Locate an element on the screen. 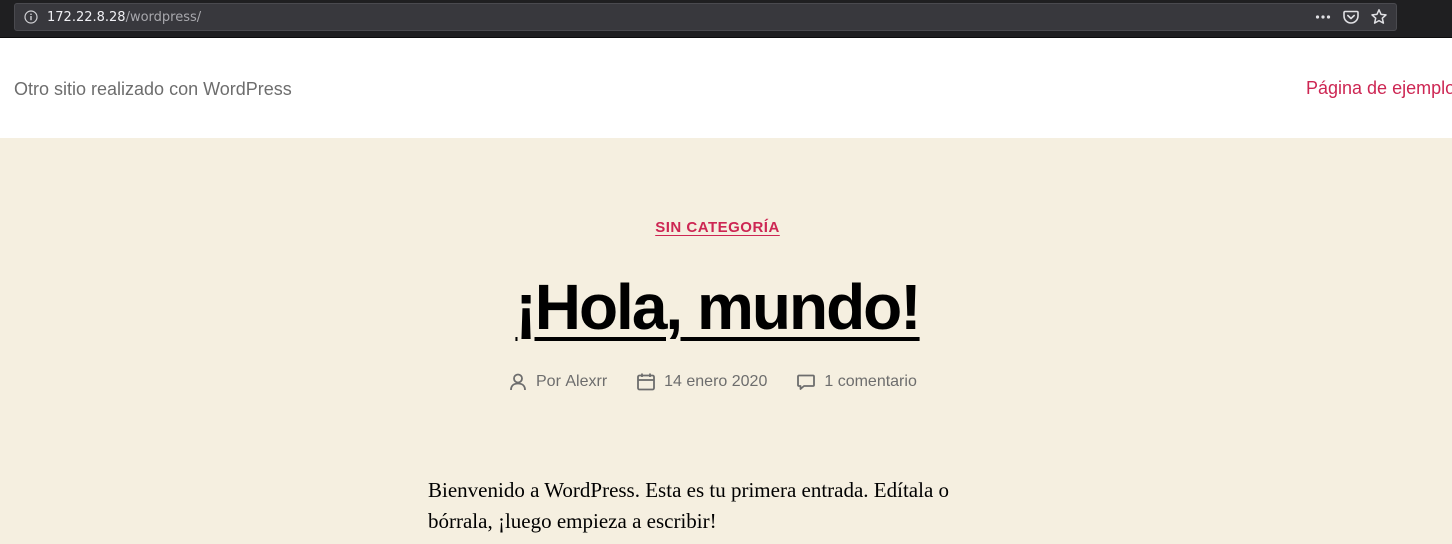 The height and width of the screenshot is (544, 1452). pocket-icon is located at coordinates (1351, 17).